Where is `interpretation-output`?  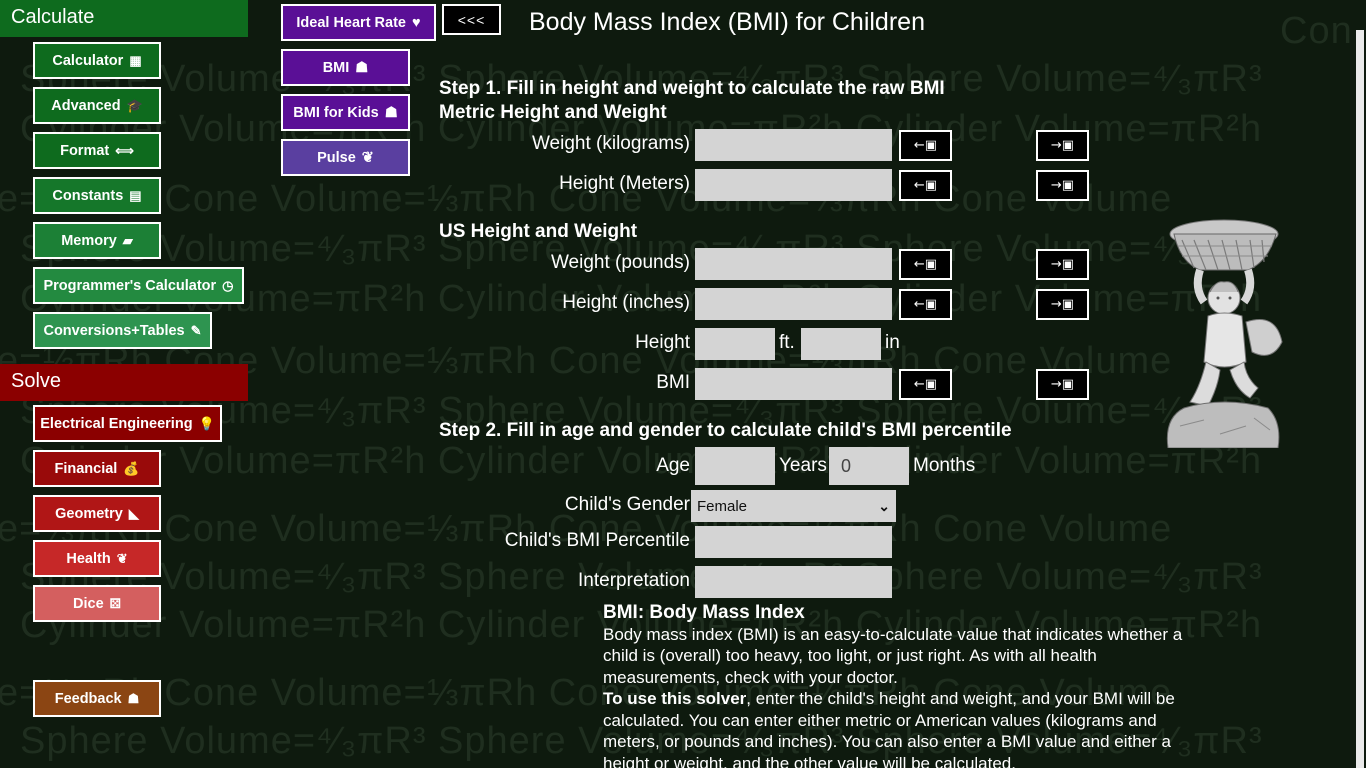 interpretation-output is located at coordinates (793, 582).